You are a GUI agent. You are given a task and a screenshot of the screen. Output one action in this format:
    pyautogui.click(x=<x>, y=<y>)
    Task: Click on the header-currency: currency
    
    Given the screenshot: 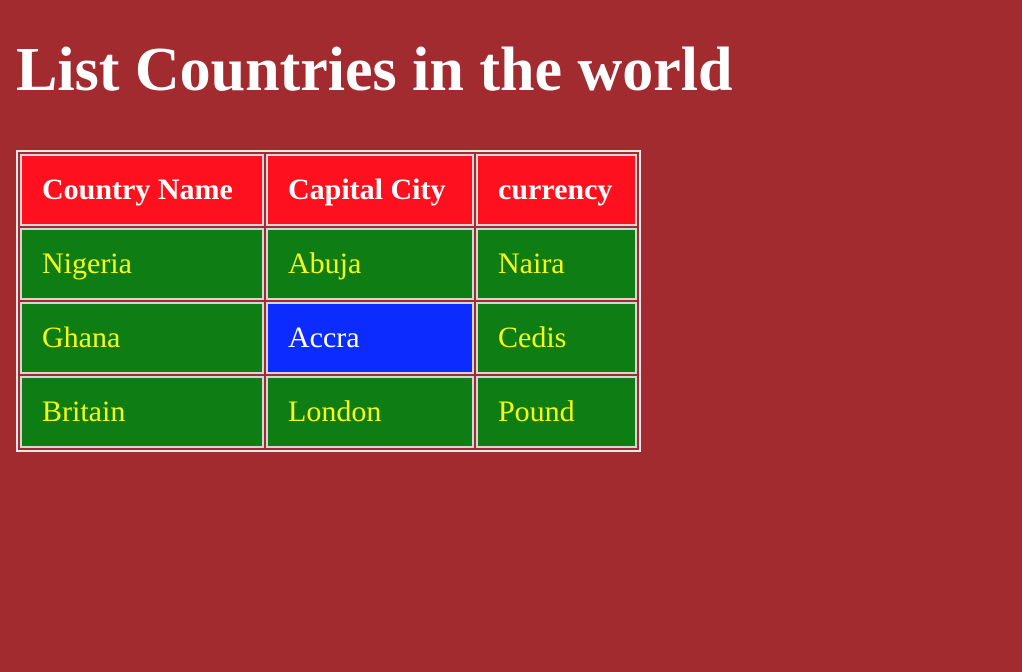 What is the action you would take?
    pyautogui.click(x=556, y=190)
    